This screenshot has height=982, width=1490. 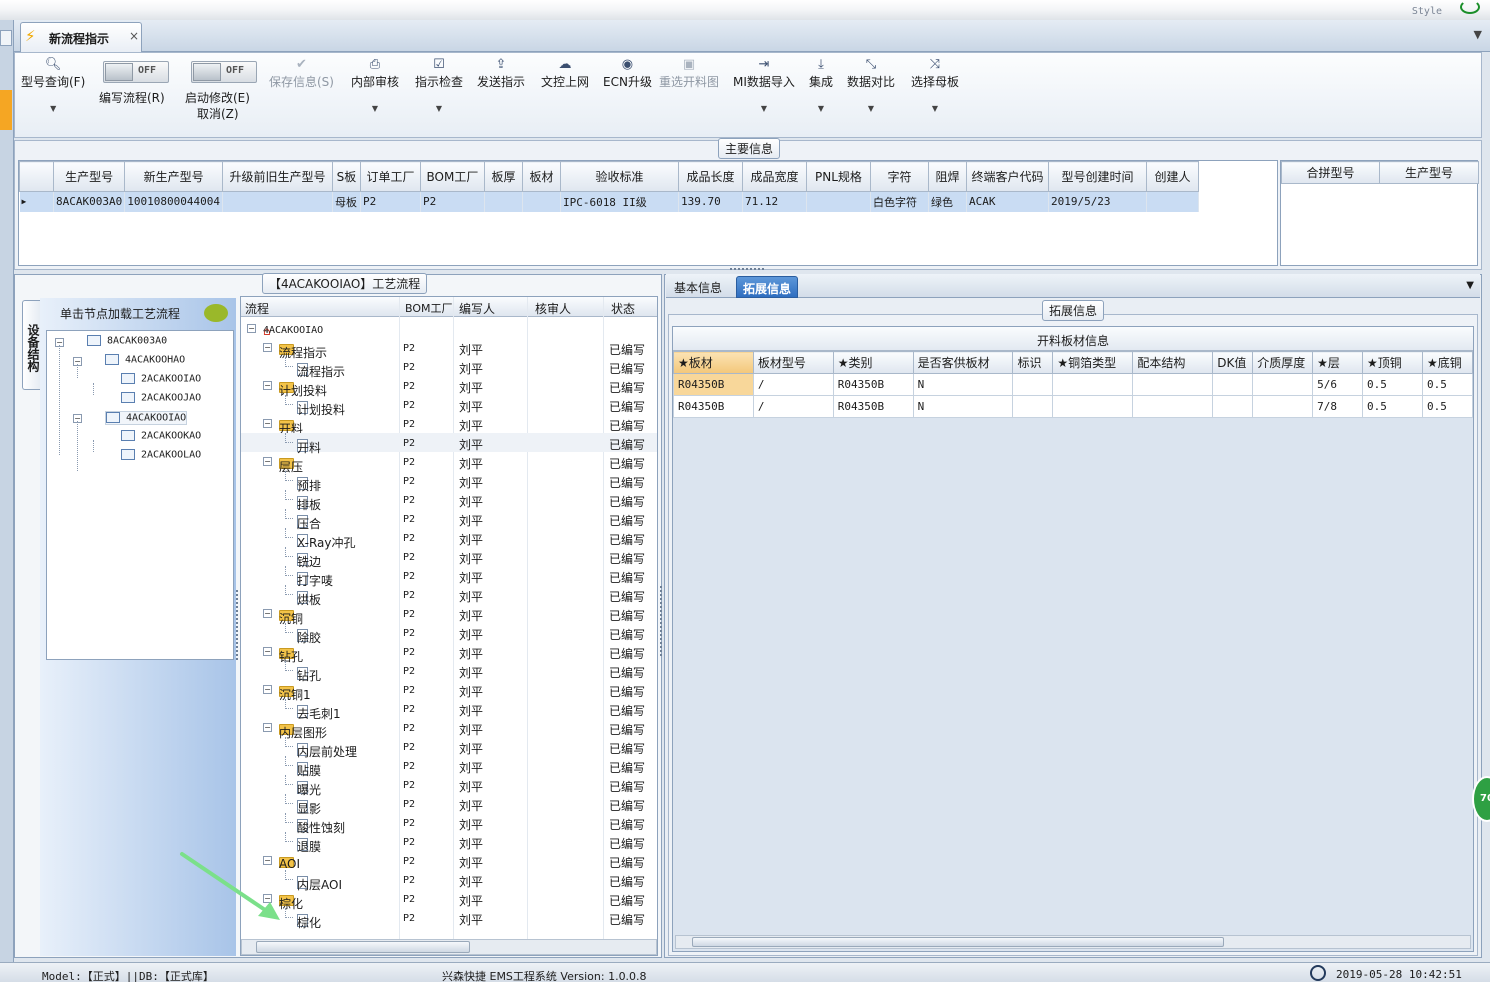 What do you see at coordinates (963, 362) in the screenshot?
I see `col-header: 是否客供板材` at bounding box center [963, 362].